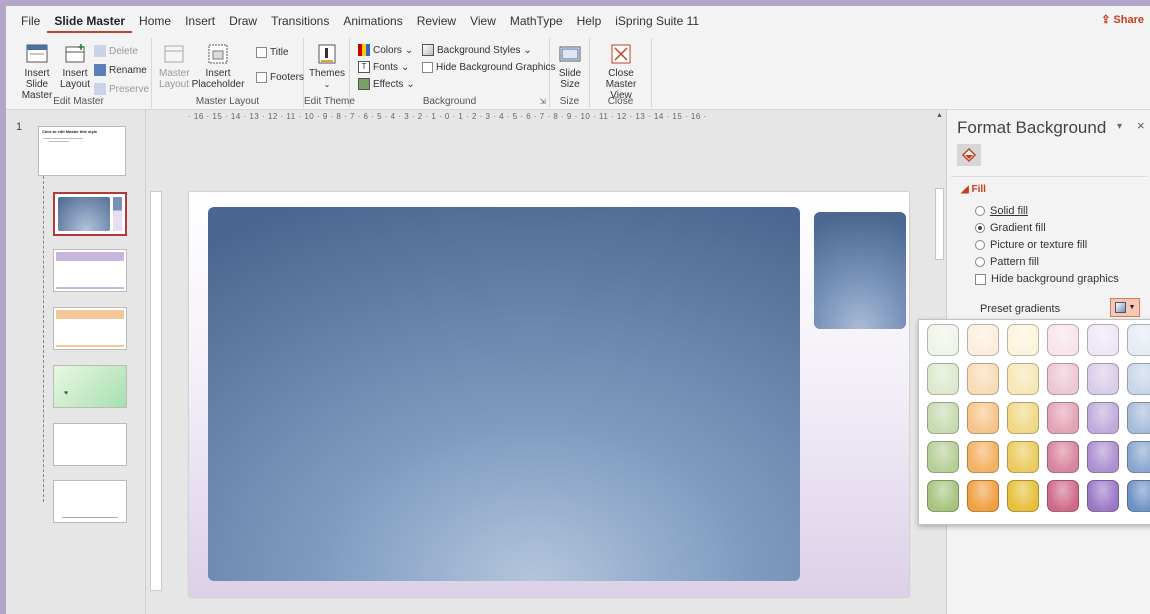 The height and width of the screenshot is (614, 1150). I want to click on tab-view: View, so click(483, 21).